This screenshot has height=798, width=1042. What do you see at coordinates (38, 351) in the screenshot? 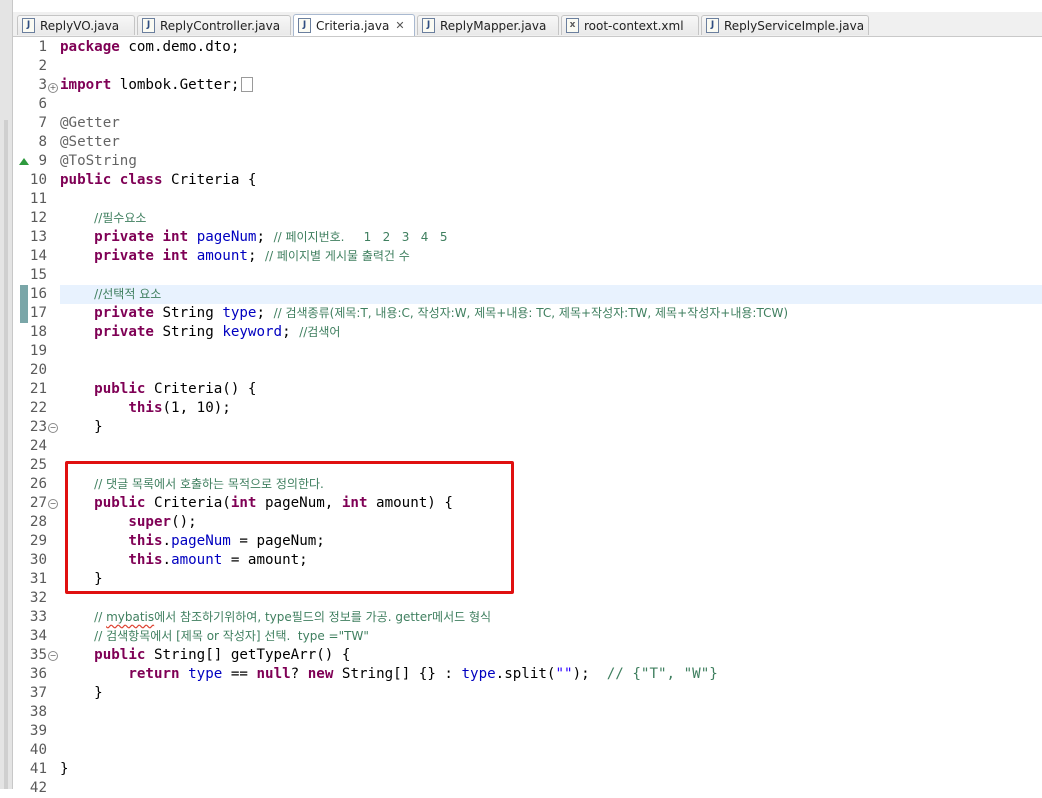
I see `line-number: 19` at bounding box center [38, 351].